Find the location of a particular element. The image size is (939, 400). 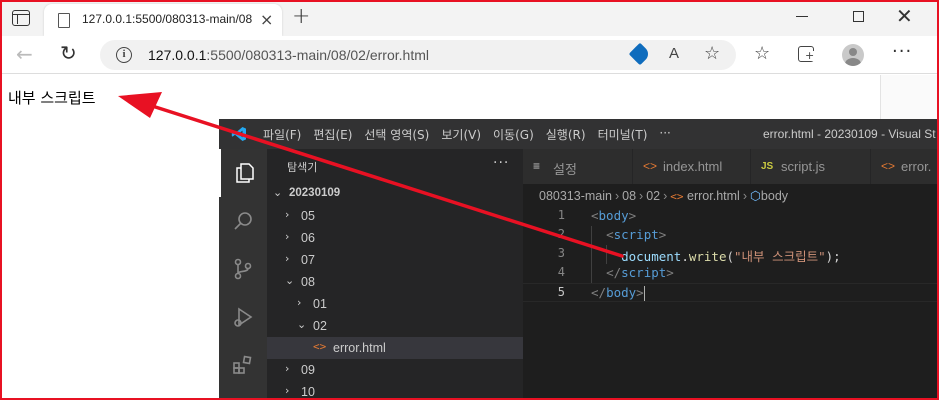

menu-item: 편집(E) is located at coordinates (332, 134).